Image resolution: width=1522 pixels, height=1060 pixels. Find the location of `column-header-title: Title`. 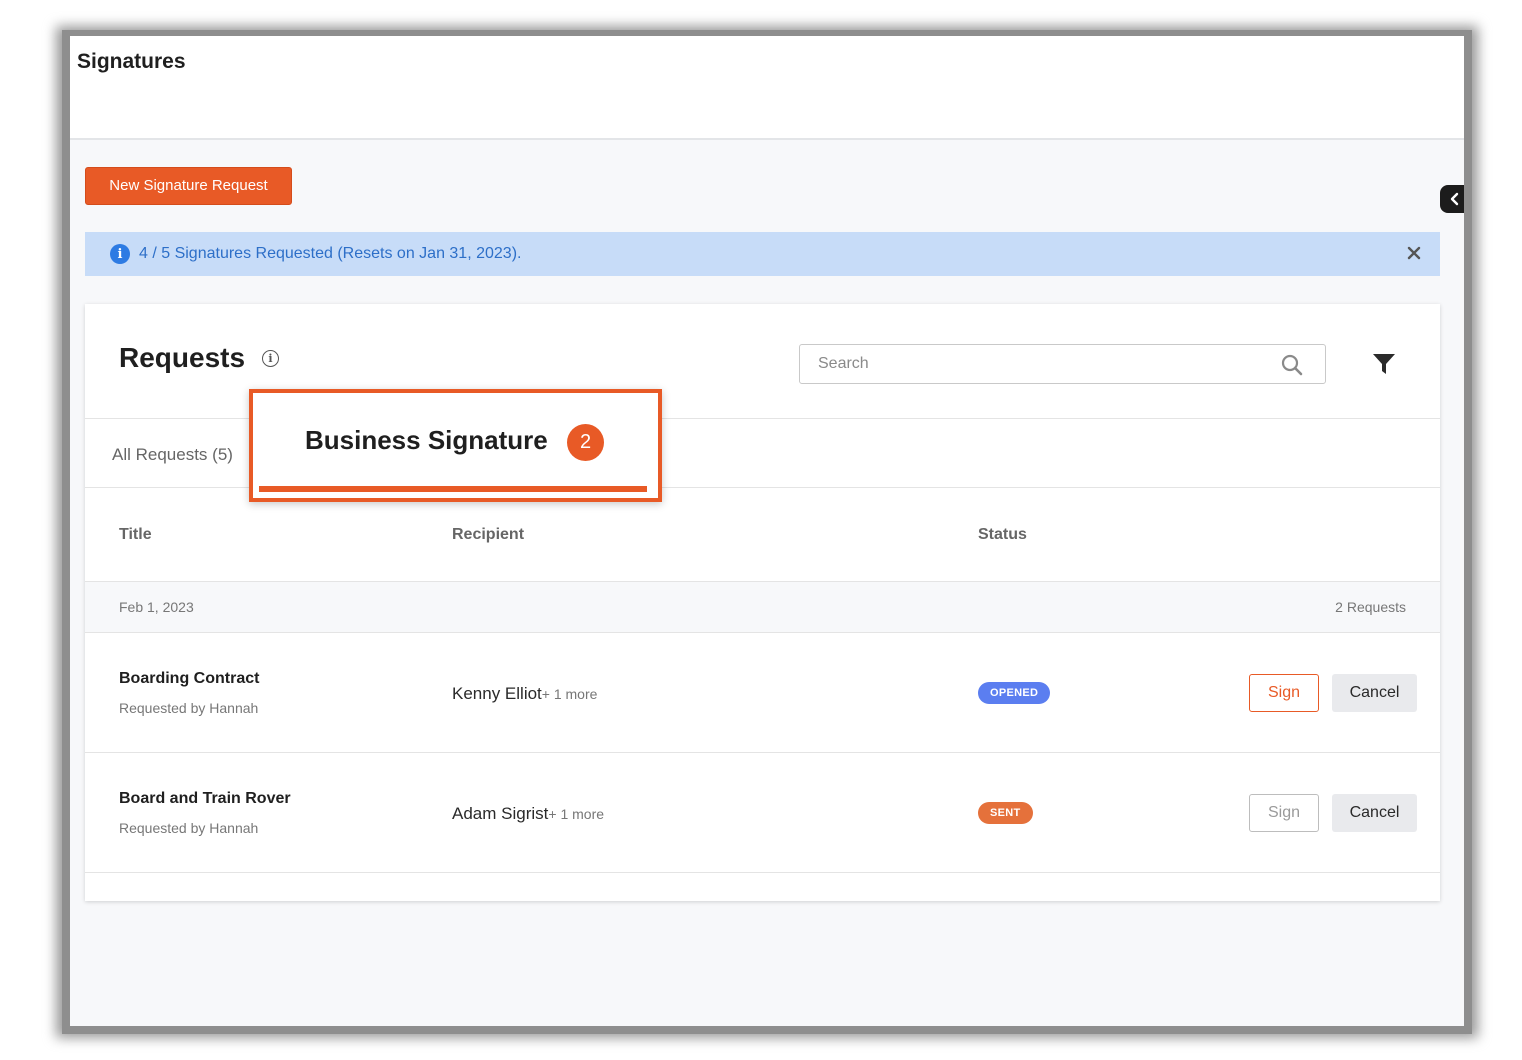

column-header-title: Title is located at coordinates (135, 534).